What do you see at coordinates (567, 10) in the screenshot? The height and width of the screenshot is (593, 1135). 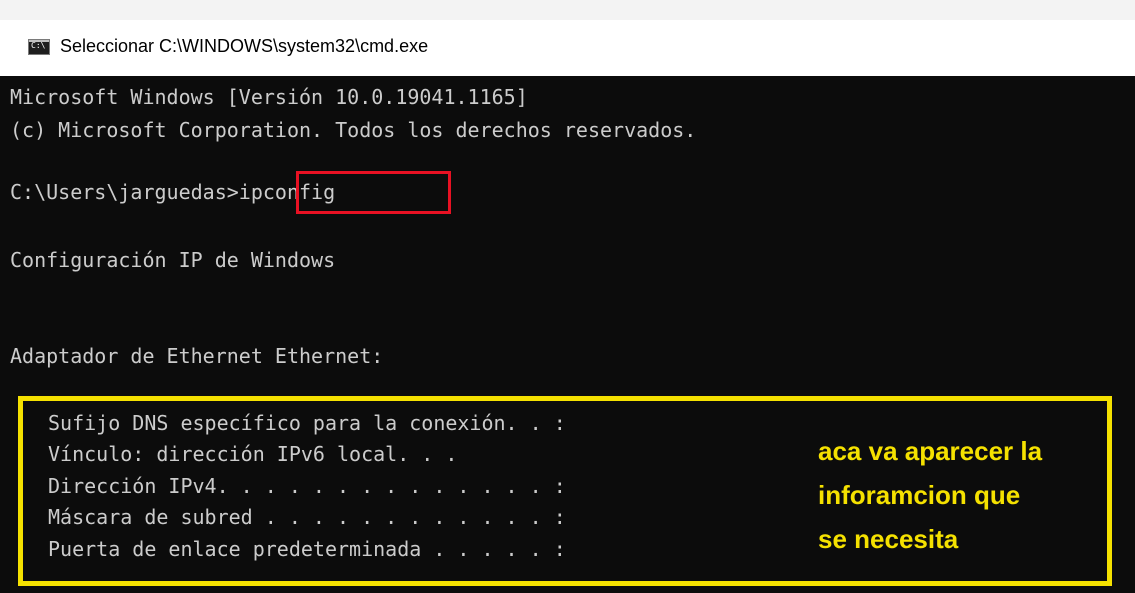 I see `partial-background-strip` at bounding box center [567, 10].